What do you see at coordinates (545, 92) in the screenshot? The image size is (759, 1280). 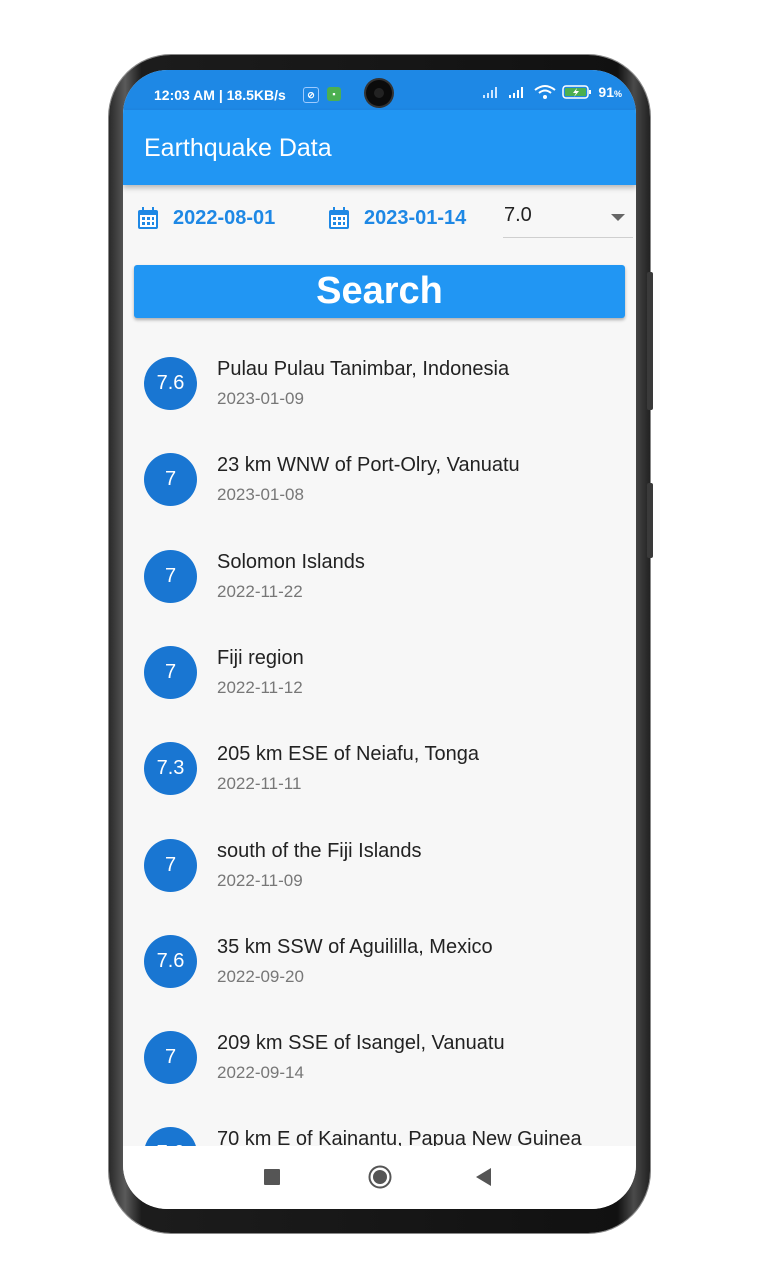 I see `wifi-icon` at bounding box center [545, 92].